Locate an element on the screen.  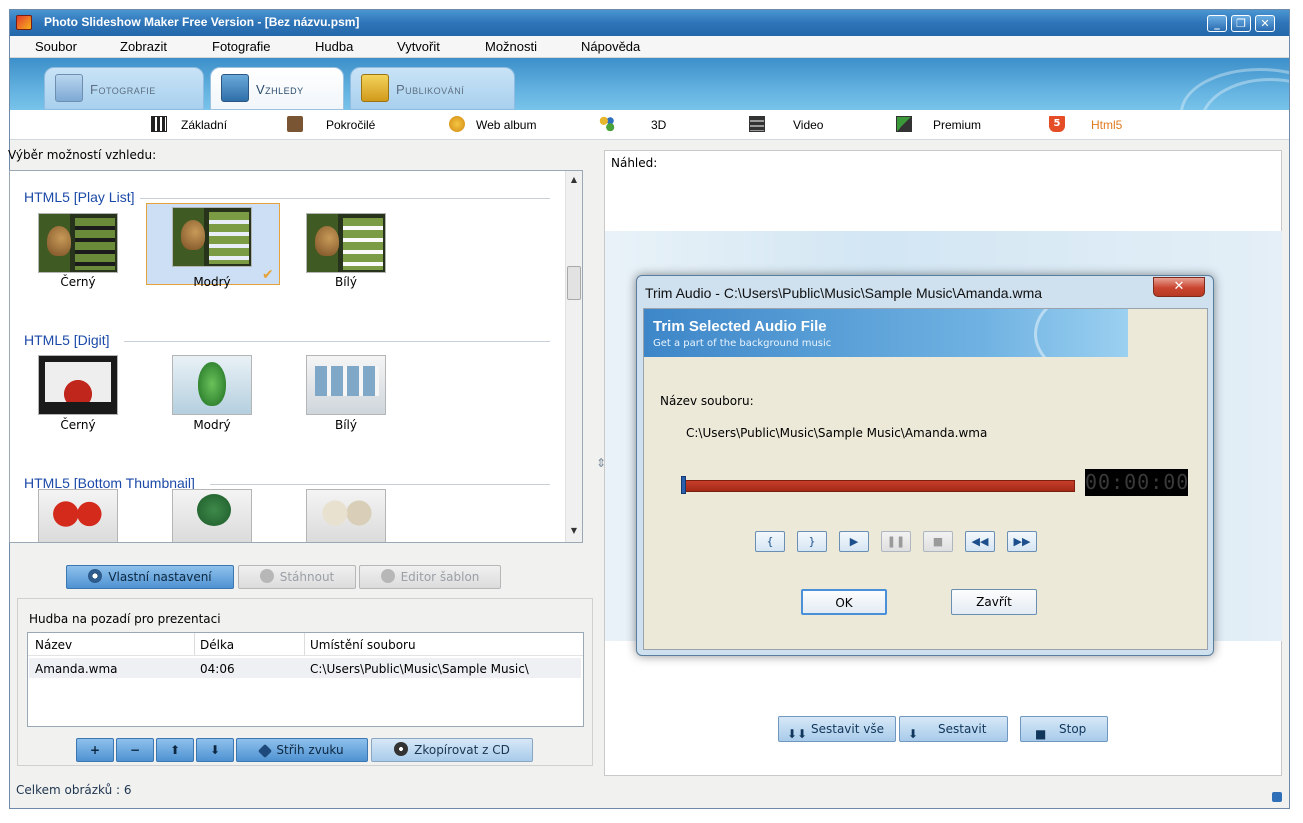
theme-thumb-playlist-black is located at coordinates (78, 243).